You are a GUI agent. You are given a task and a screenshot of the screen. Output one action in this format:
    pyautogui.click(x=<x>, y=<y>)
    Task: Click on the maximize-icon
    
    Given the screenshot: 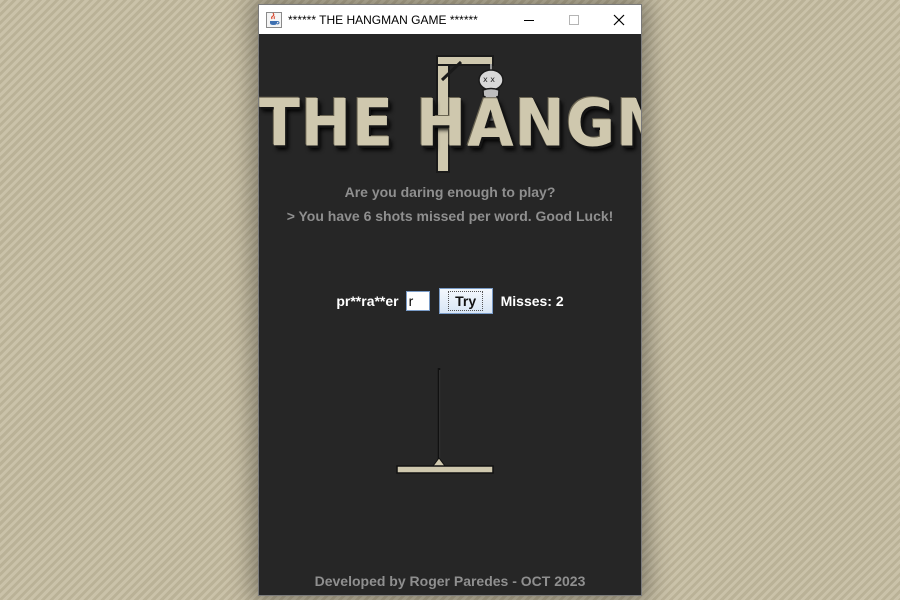 What is the action you would take?
    pyautogui.click(x=573, y=19)
    